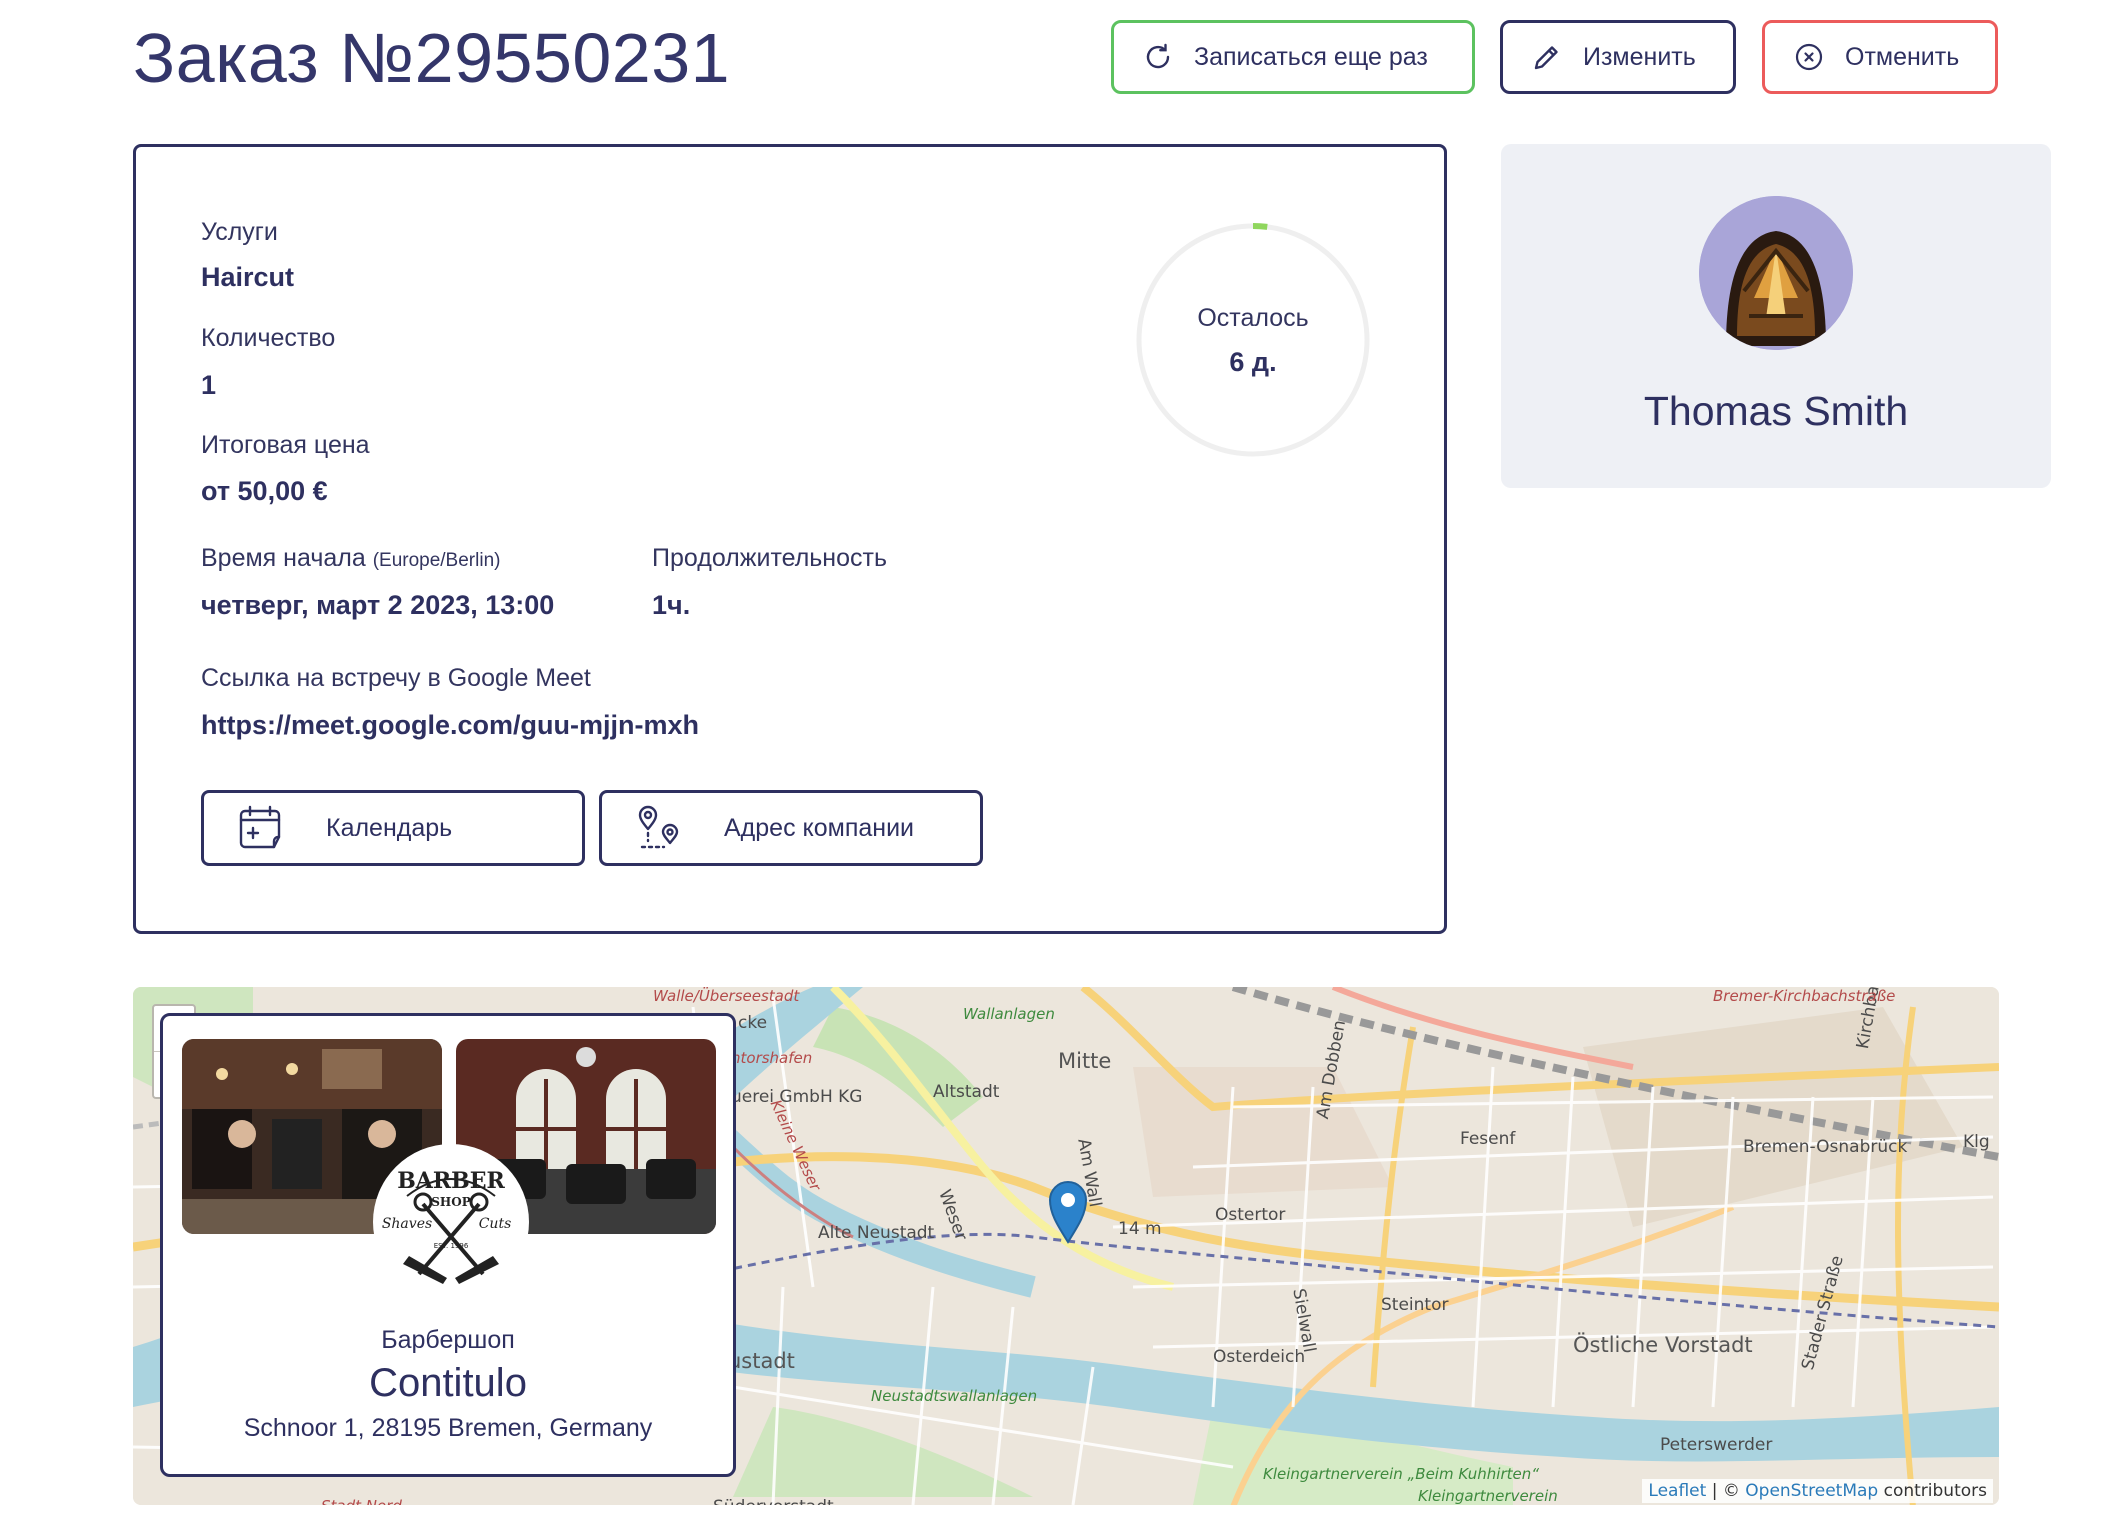 This screenshot has width=2118, height=1516. Describe the element at coordinates (671, 605) in the screenshot. I see `duration-value: 1ч.` at that location.